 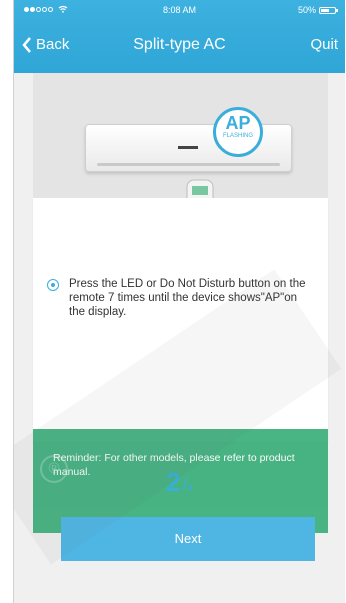 I want to click on header: 8:08 AM 50% Back Split-type AC Quit, so click(x=179, y=36).